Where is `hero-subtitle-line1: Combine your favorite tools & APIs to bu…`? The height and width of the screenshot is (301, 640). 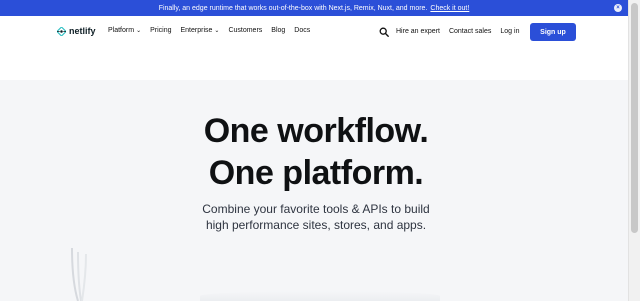 hero-subtitle-line1: Combine your favorite tools & APIs to bu… is located at coordinates (316, 209).